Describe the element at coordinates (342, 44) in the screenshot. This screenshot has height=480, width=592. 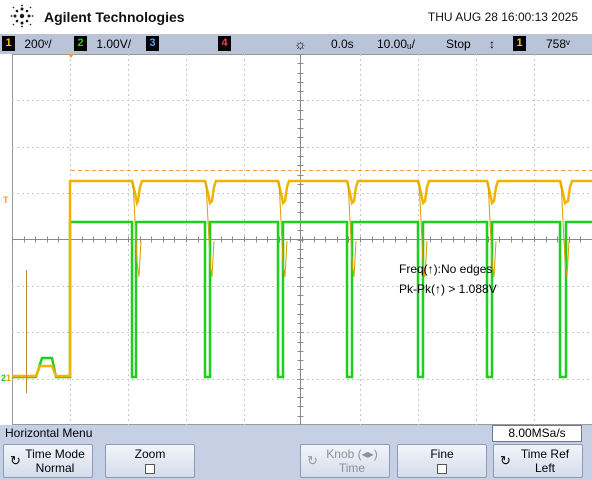
I see `delay-value: 0.0s` at that location.